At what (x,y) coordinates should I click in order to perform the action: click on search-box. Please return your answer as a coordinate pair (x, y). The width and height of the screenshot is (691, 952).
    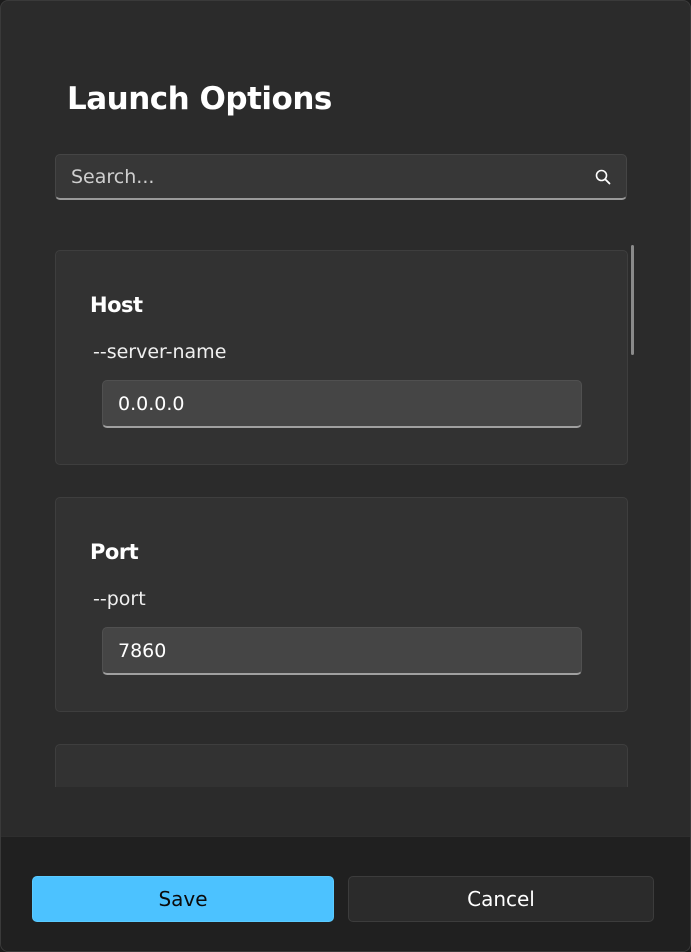
    Looking at the image, I should click on (341, 177).